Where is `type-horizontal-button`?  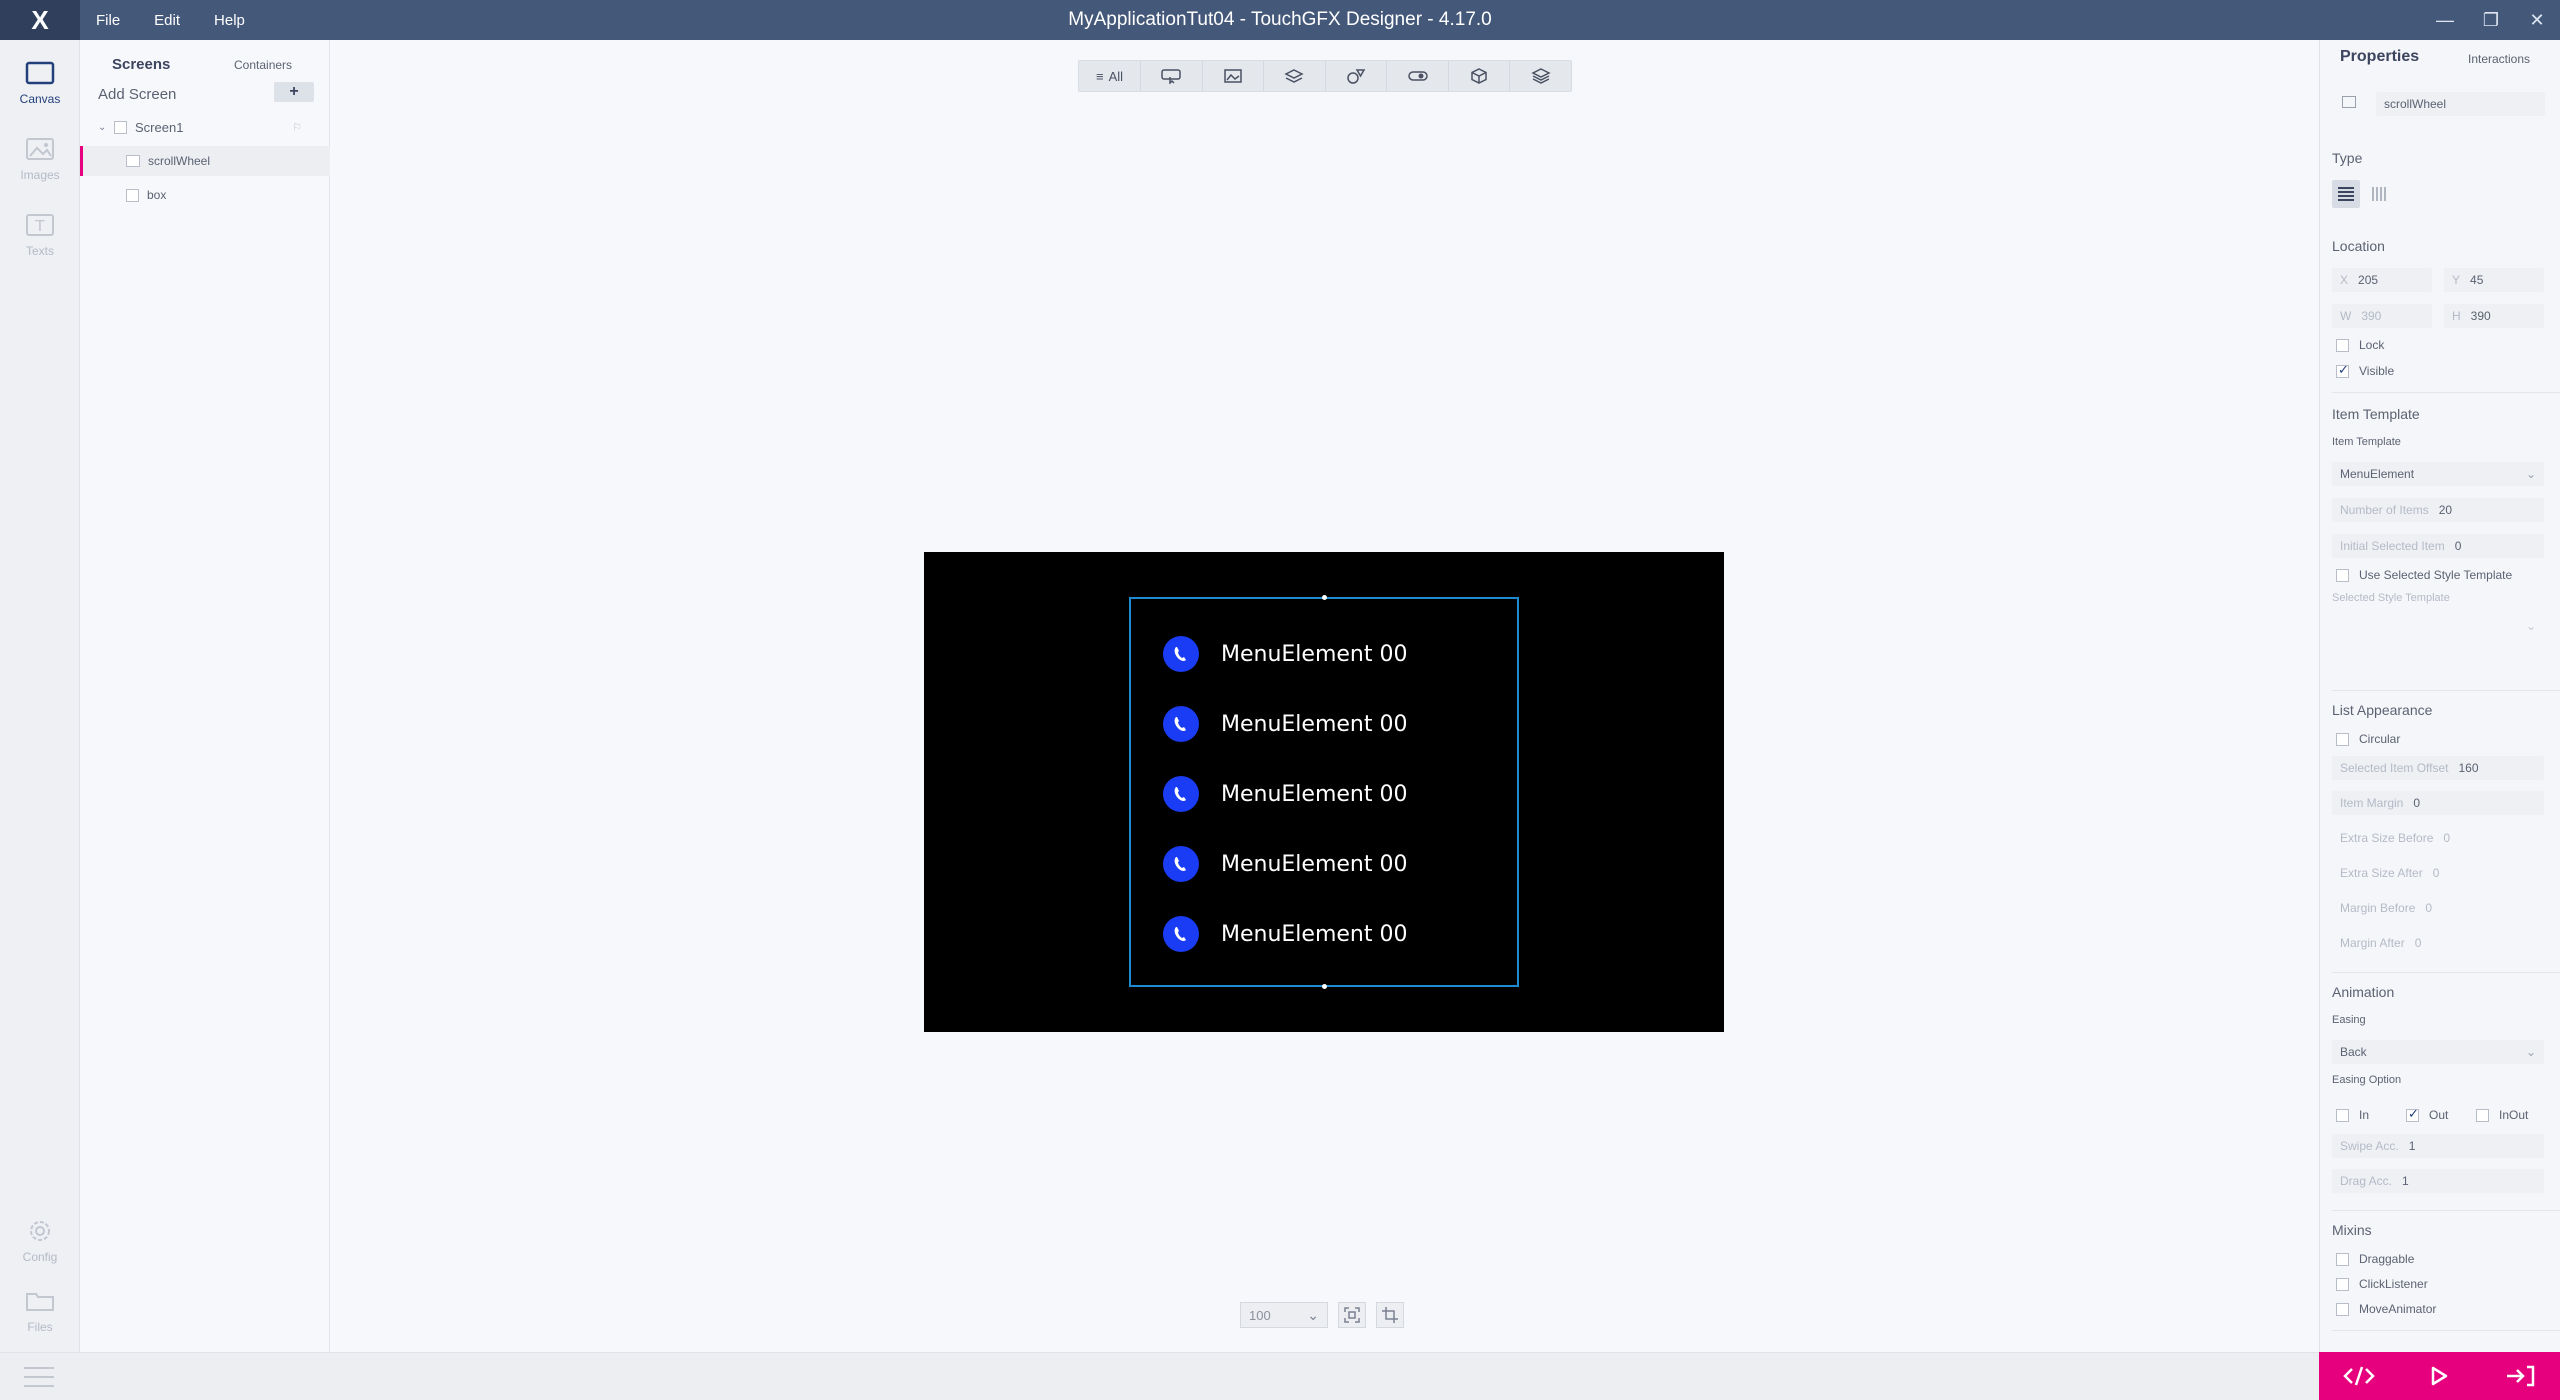 type-horizontal-button is located at coordinates (2346, 194).